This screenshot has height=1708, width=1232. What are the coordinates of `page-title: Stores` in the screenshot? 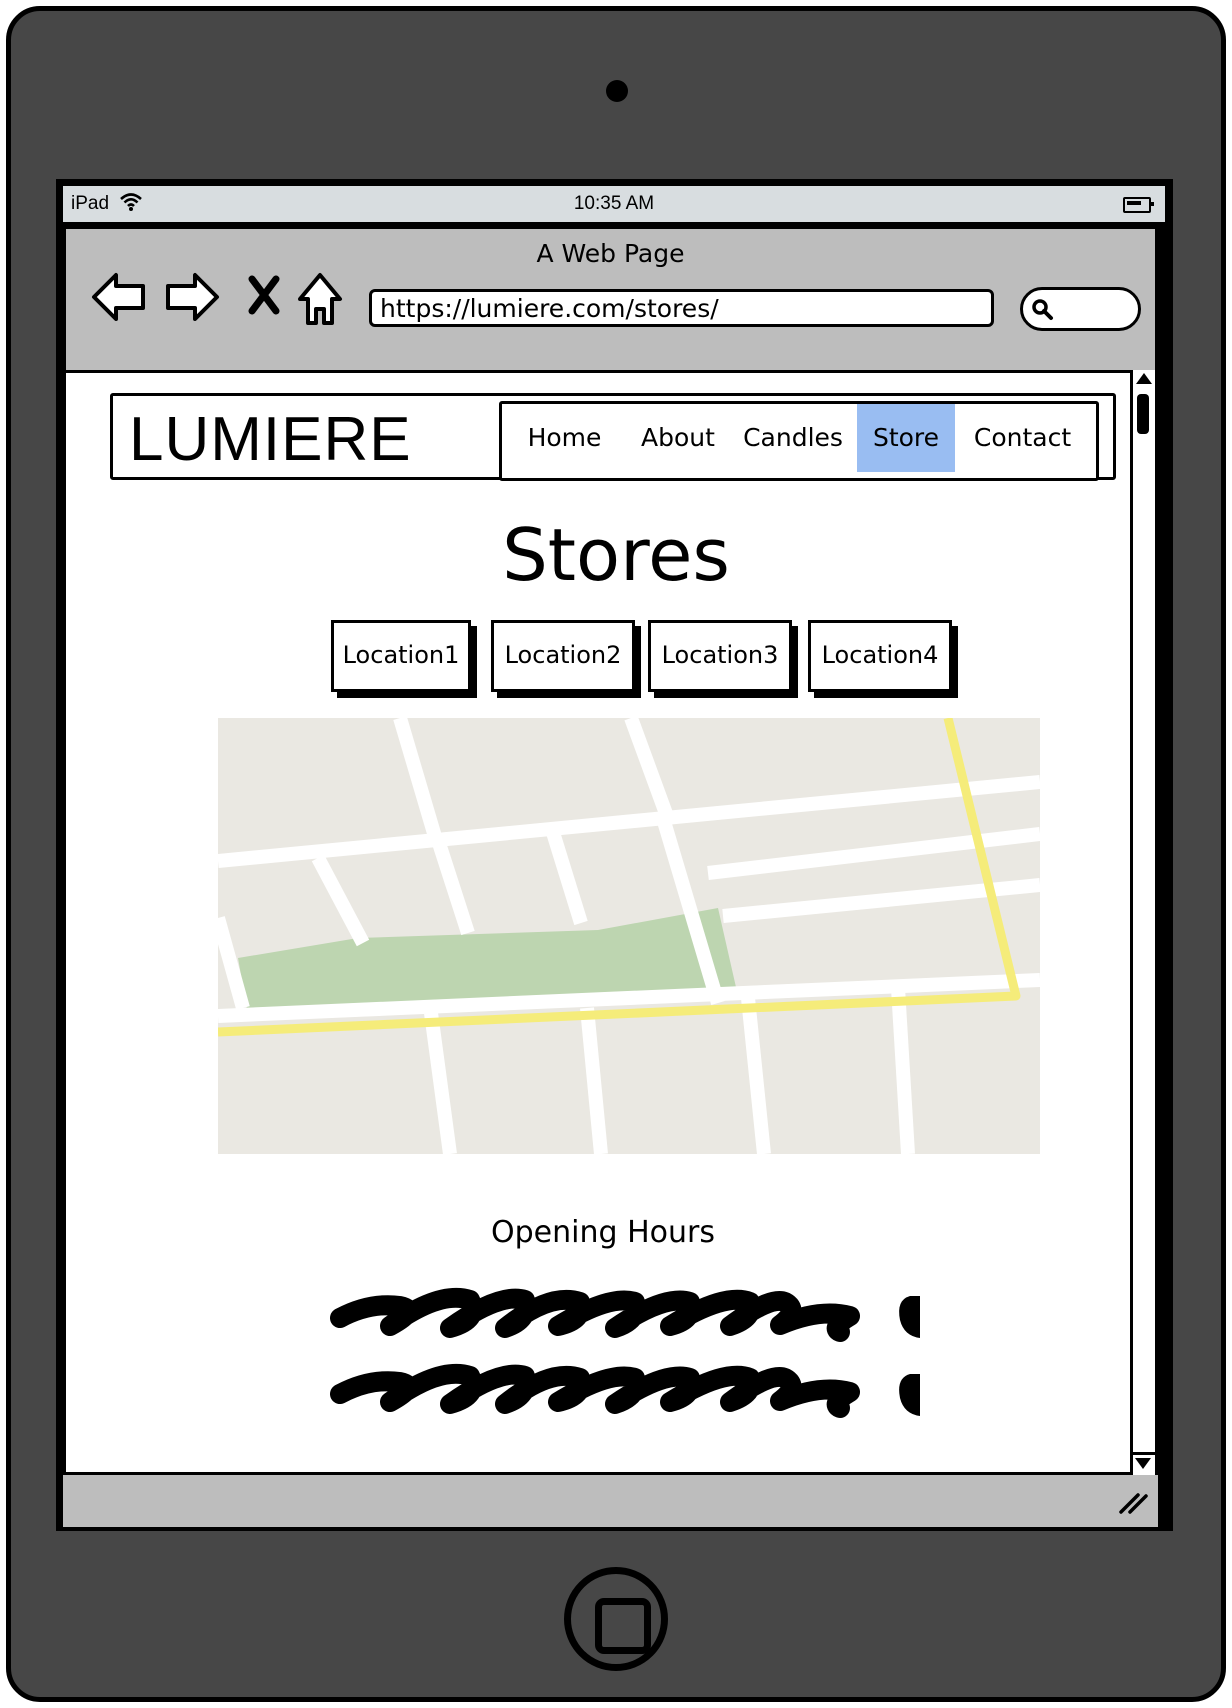 It's located at (616, 555).